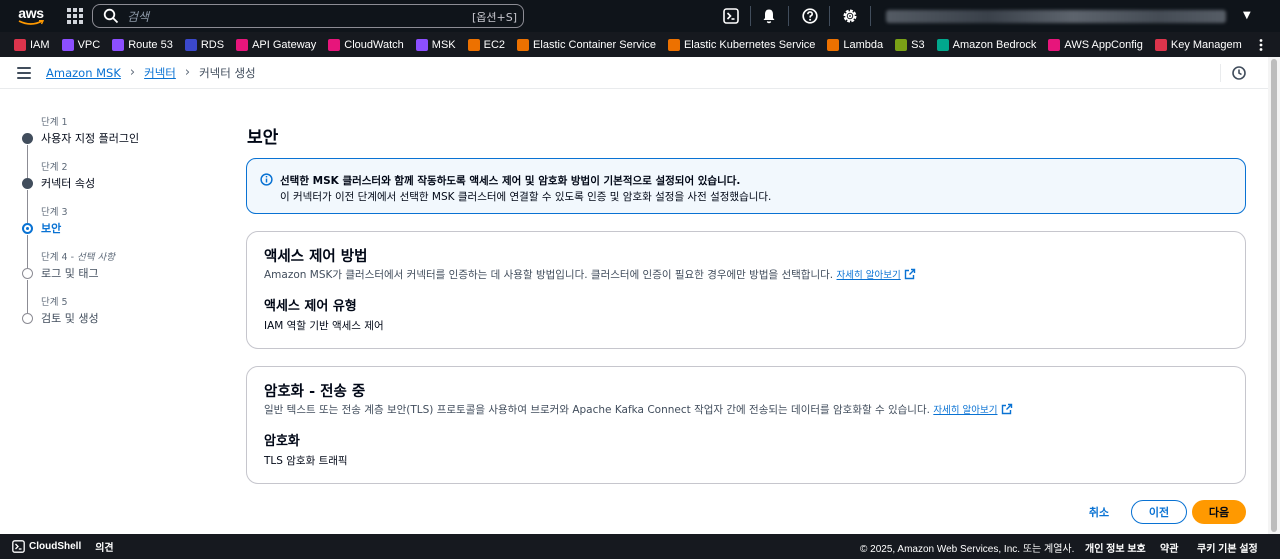 The image size is (1280, 559). I want to click on step-name: 커넥터 속성, so click(68, 183).